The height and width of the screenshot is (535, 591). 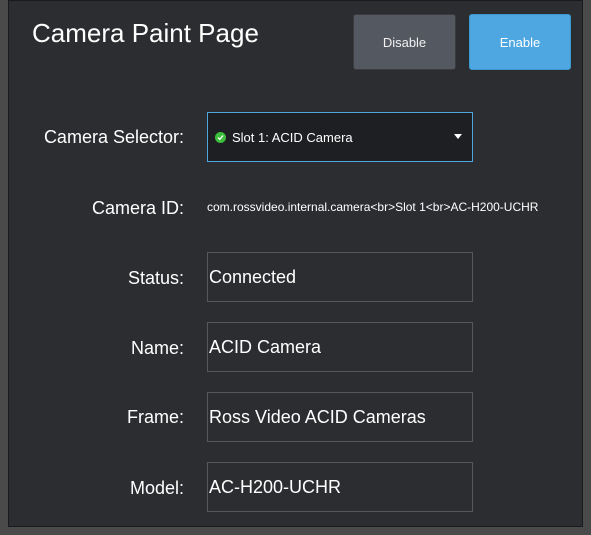 I want to click on frame-field: Ross Video ACID Cameras, so click(x=340, y=417).